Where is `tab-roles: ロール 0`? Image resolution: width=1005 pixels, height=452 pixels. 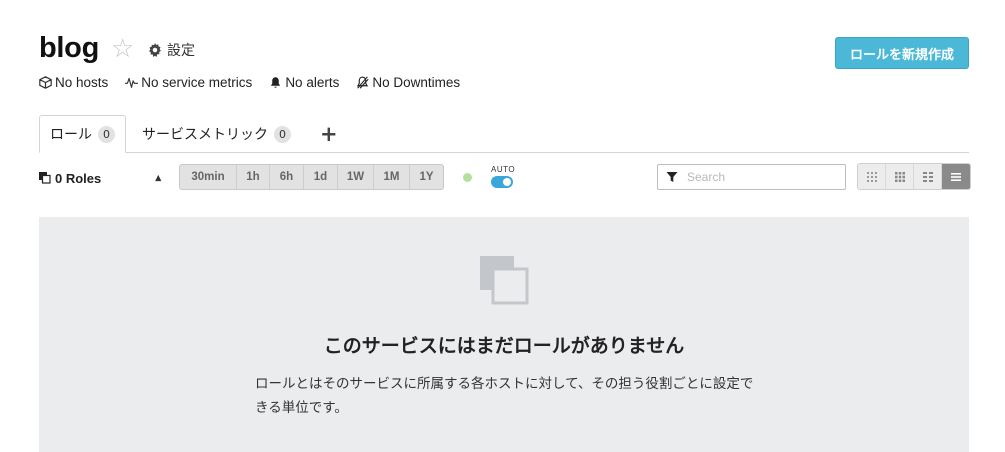
tab-roles: ロール 0 is located at coordinates (82, 134).